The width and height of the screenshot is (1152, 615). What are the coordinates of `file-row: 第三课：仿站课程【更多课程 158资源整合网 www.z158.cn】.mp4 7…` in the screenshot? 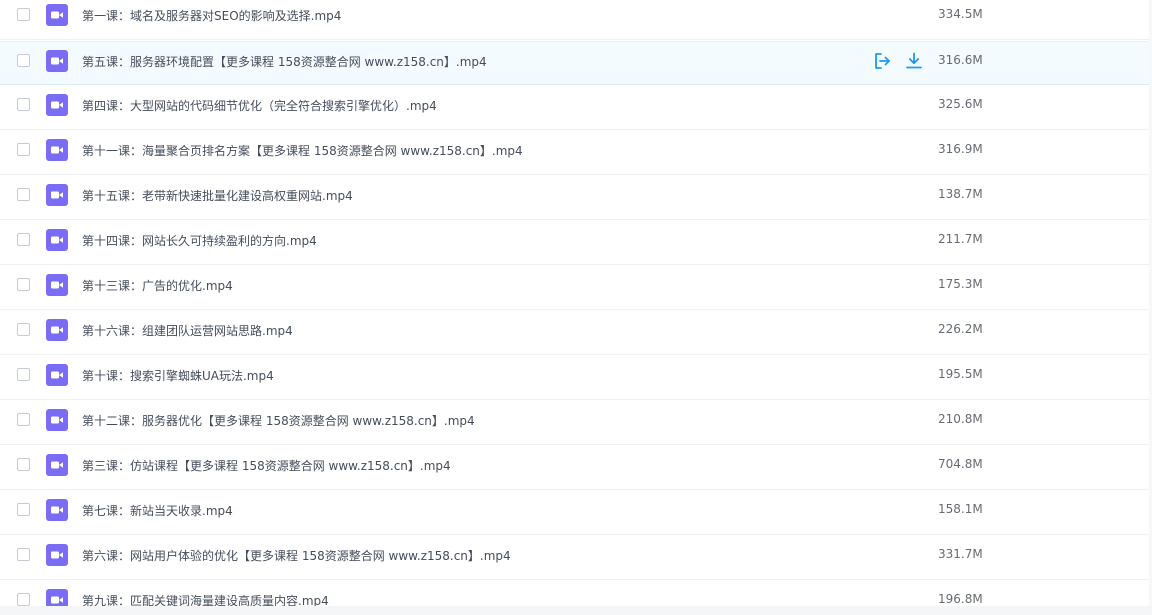 It's located at (576, 468).